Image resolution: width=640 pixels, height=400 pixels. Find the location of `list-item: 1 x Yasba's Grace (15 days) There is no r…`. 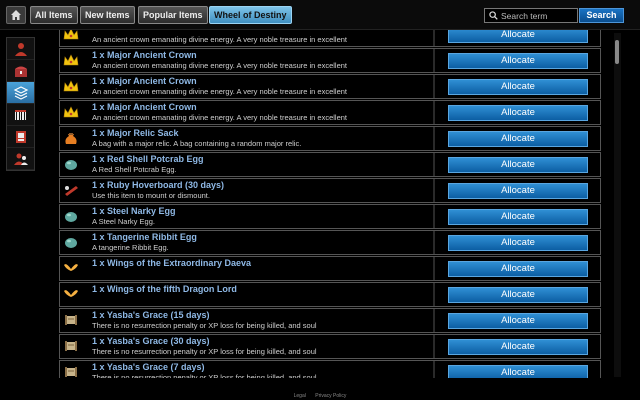

list-item: 1 x Yasba's Grace (15 days) There is no r… is located at coordinates (330, 320).